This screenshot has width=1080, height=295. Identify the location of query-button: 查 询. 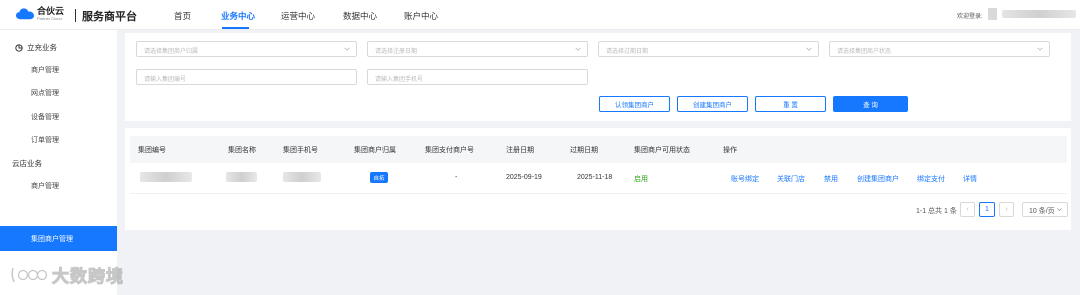
(870, 104).